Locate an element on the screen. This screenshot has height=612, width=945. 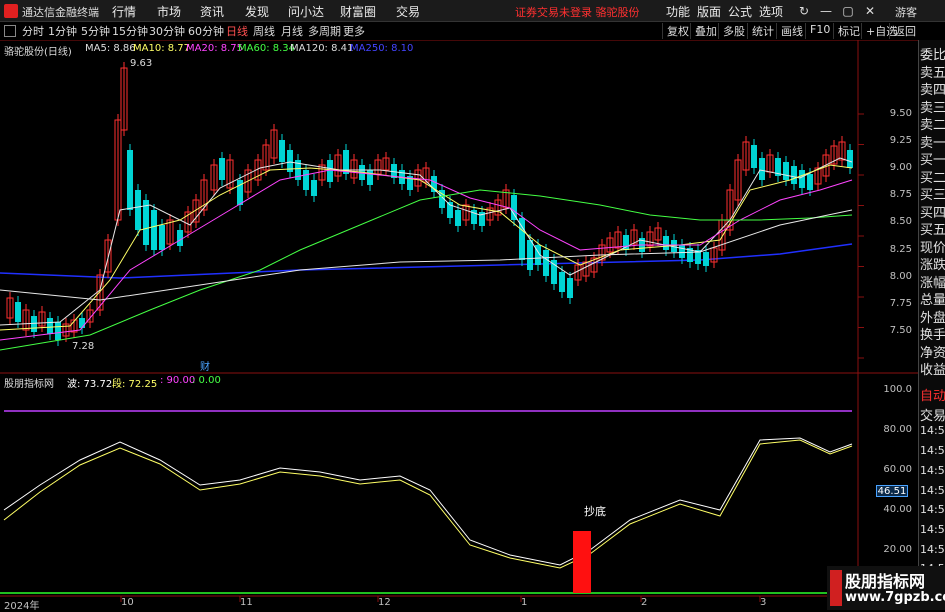
right-menu-item-1: 版面 is located at coordinates (709, 11).